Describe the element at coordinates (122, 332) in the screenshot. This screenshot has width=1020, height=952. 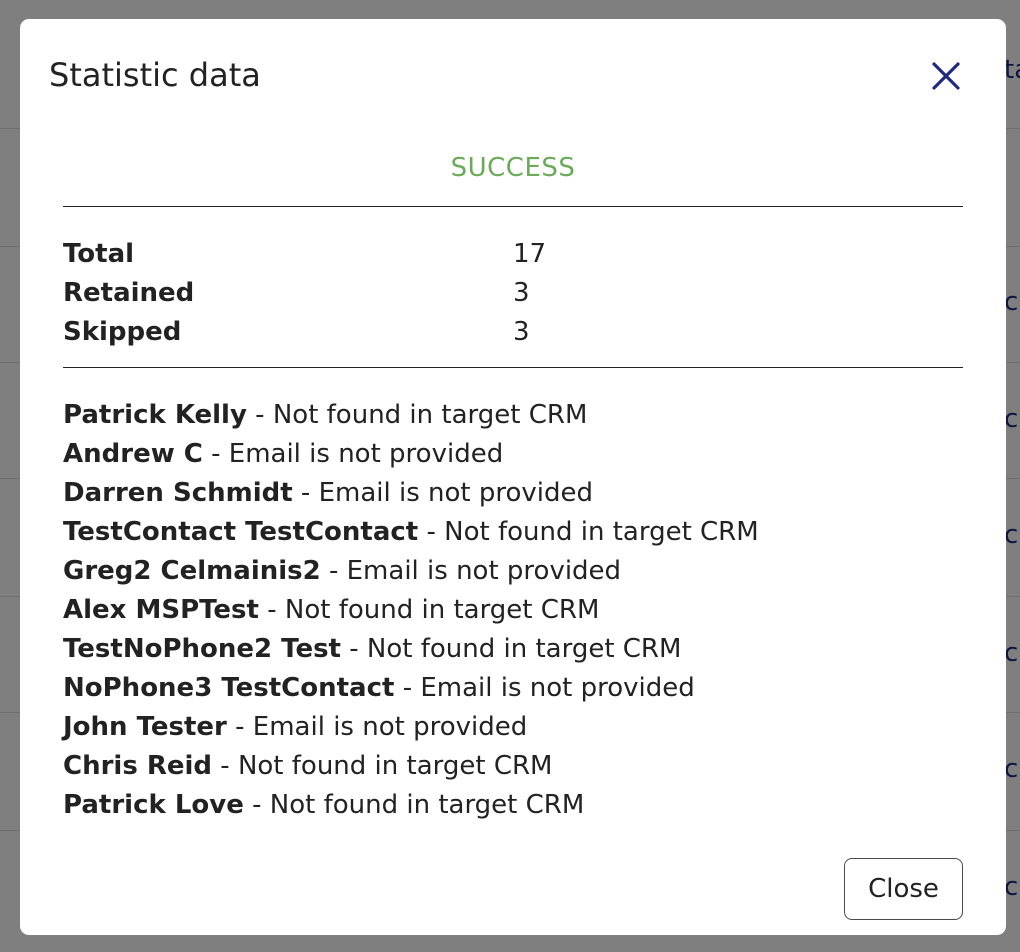
I see `stat-label: Skipped` at that location.